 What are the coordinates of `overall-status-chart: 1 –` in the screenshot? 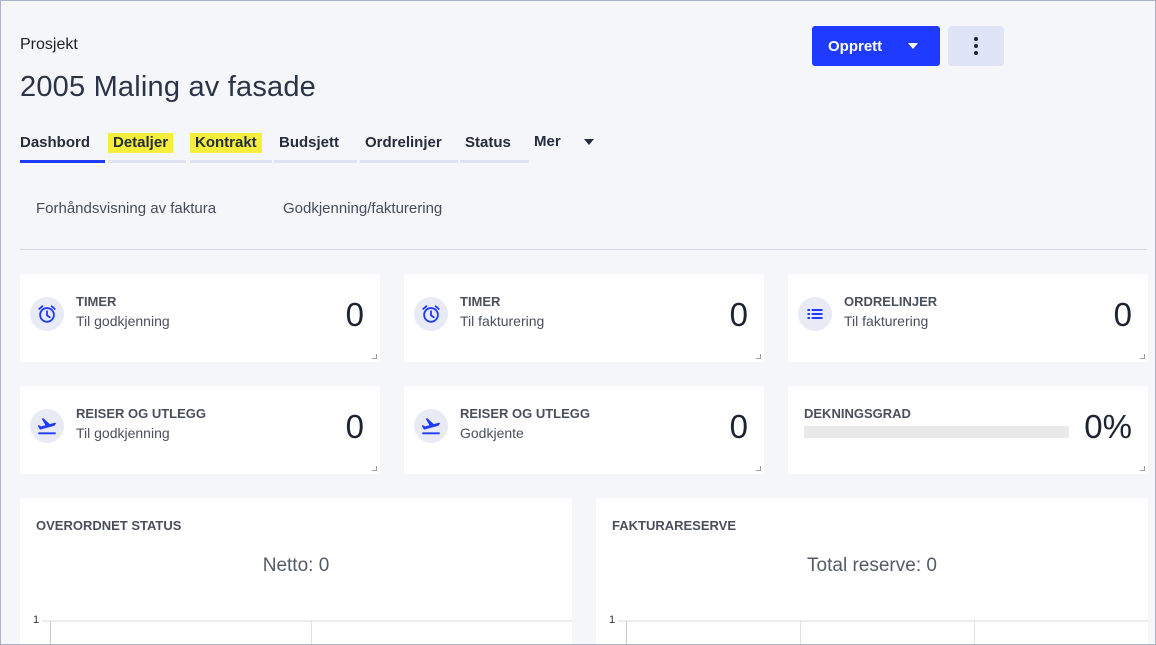 It's located at (298, 629).